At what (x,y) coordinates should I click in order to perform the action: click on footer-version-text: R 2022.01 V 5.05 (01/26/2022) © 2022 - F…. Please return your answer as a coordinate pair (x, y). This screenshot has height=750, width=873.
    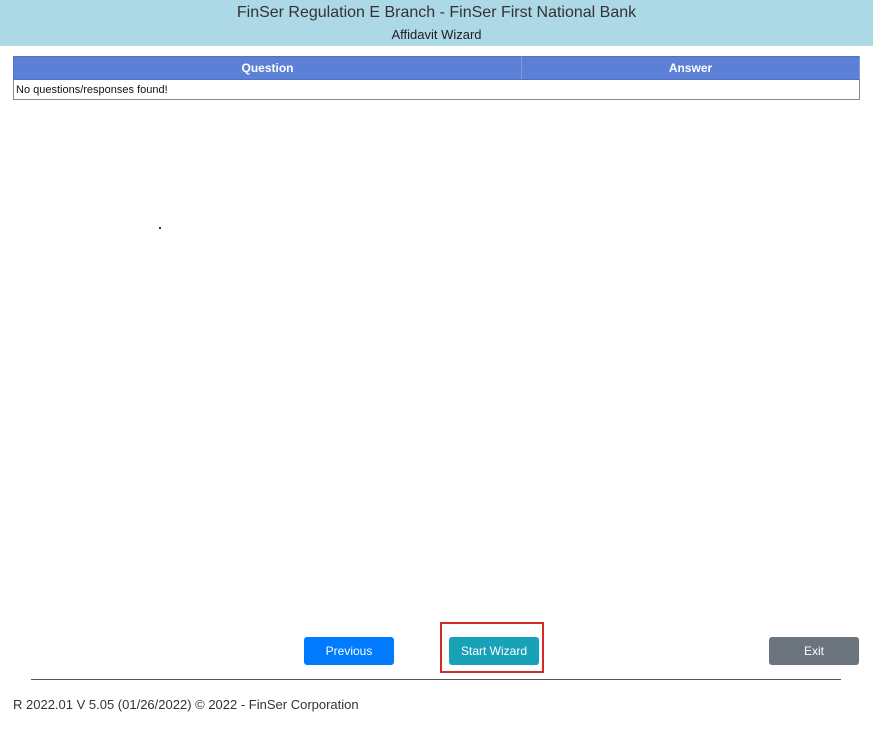
    Looking at the image, I should click on (186, 704).